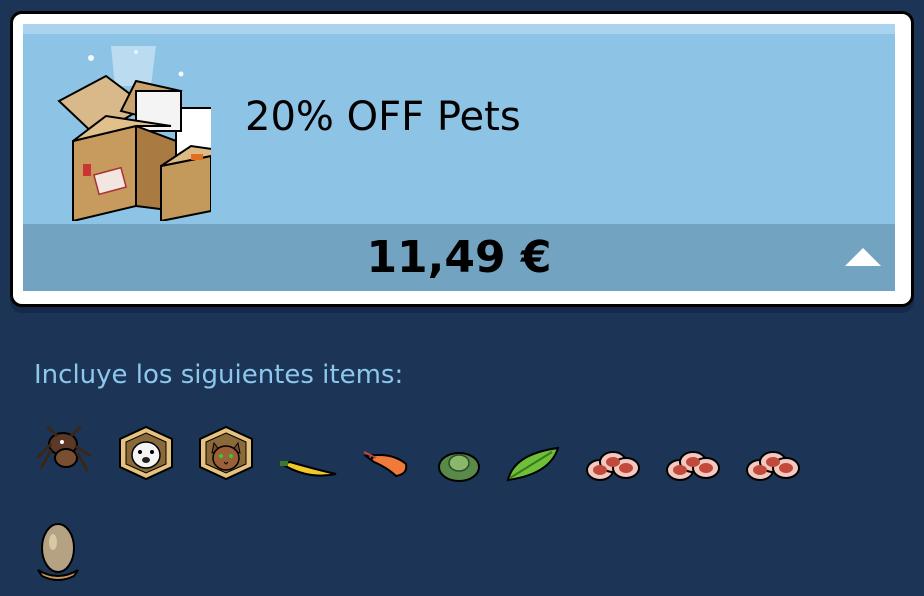 This screenshot has height=596, width=924. What do you see at coordinates (459, 465) in the screenshot?
I see `cabbage-icon` at bounding box center [459, 465].